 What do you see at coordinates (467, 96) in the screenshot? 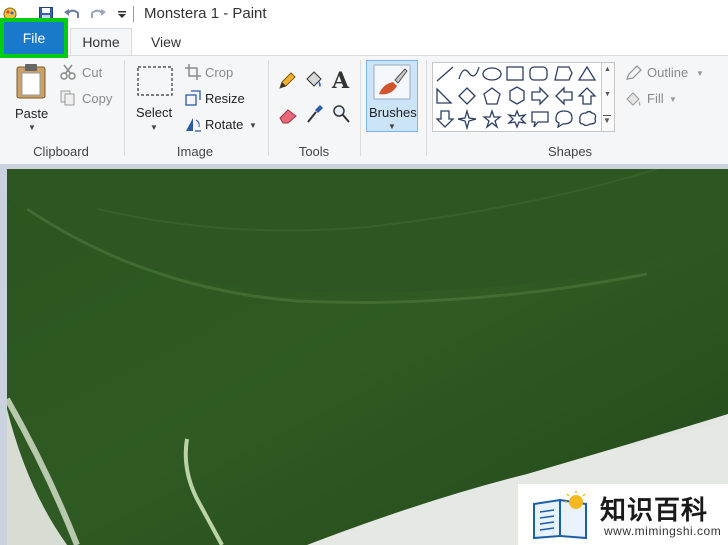
I see `diamond-shape-icon` at bounding box center [467, 96].